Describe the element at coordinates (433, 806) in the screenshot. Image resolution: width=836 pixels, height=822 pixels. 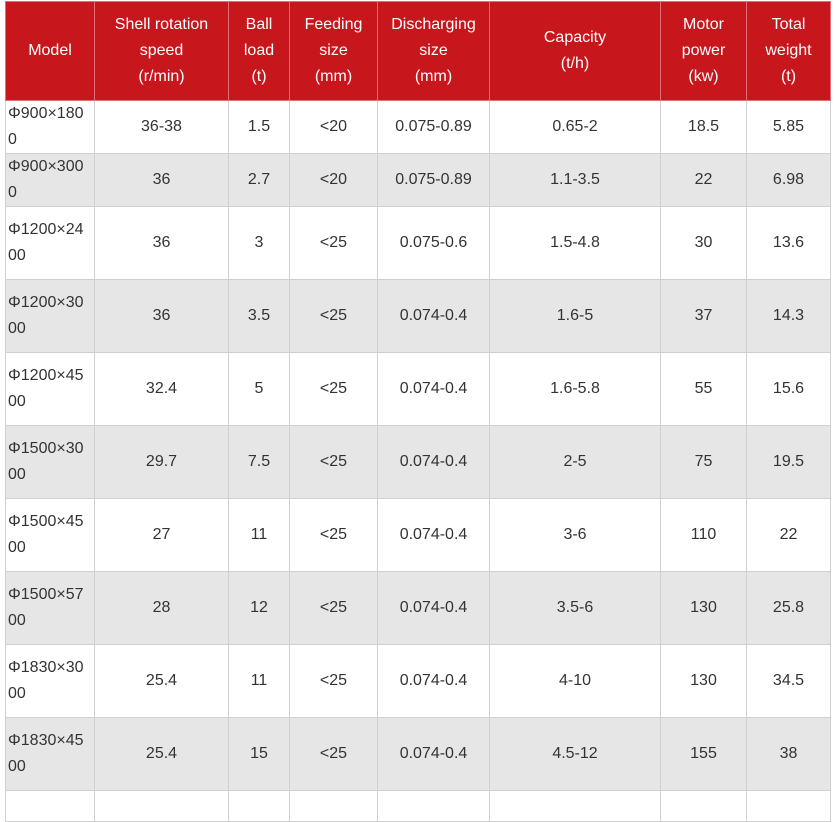
I see `cell-discharging-size` at that location.